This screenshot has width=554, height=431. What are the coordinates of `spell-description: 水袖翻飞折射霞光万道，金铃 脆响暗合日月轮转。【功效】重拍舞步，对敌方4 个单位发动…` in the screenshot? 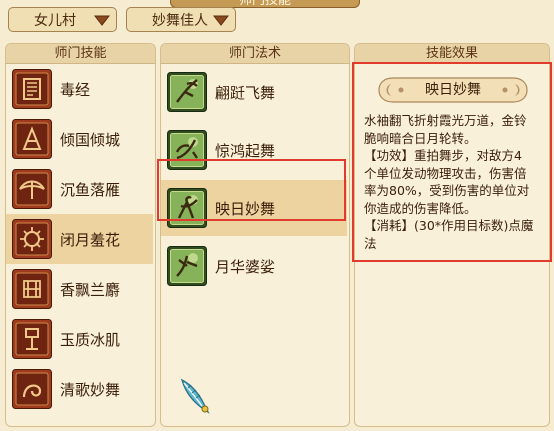 It's located at (457, 182).